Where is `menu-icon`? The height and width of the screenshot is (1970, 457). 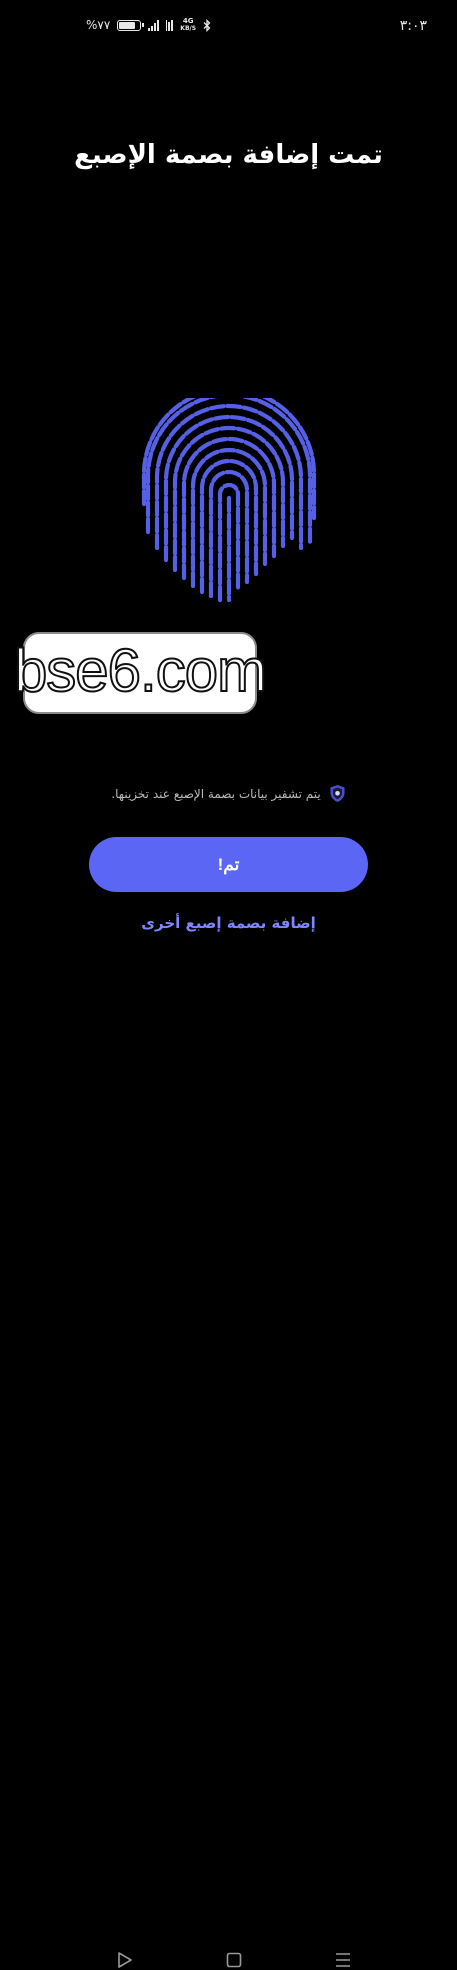 menu-icon is located at coordinates (343, 1960).